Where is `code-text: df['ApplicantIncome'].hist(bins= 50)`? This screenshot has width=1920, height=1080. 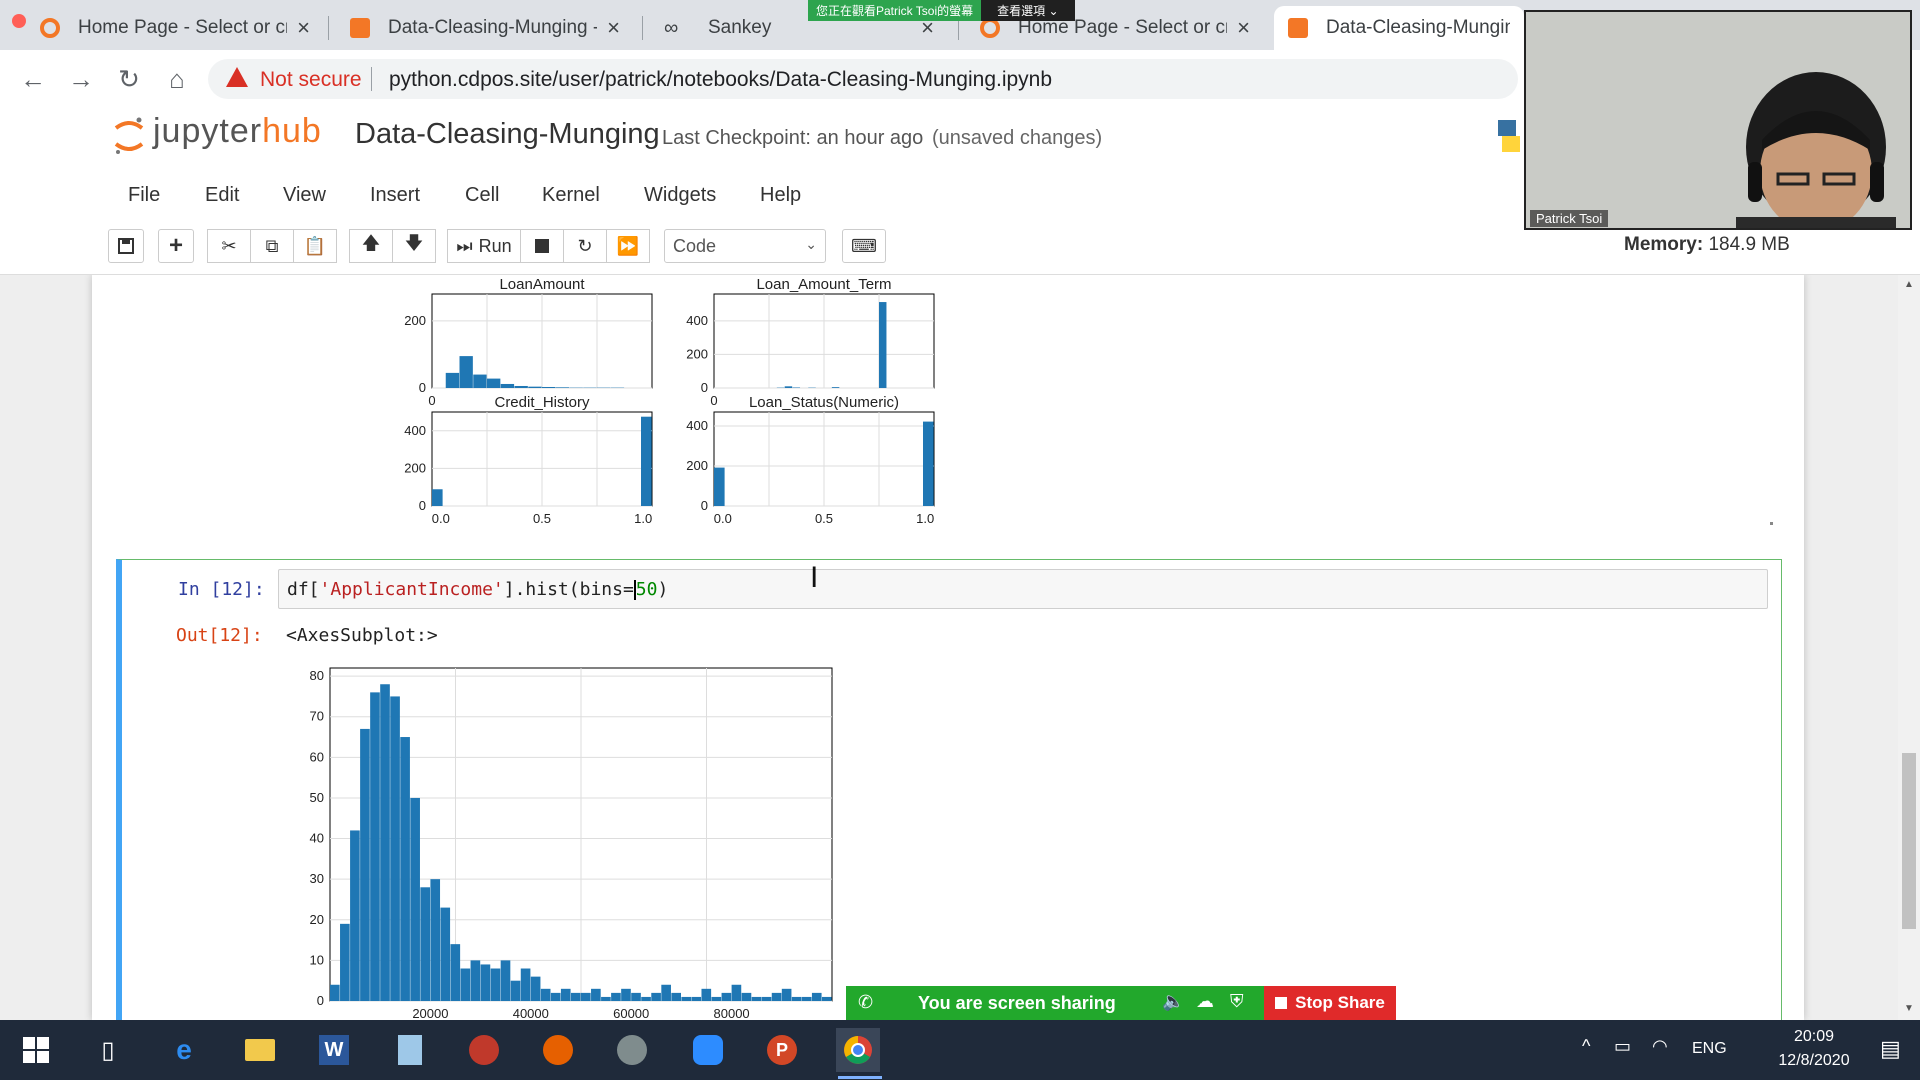
code-text: df['ApplicantIncome'].hist(bins= 50) is located at coordinates (477, 589).